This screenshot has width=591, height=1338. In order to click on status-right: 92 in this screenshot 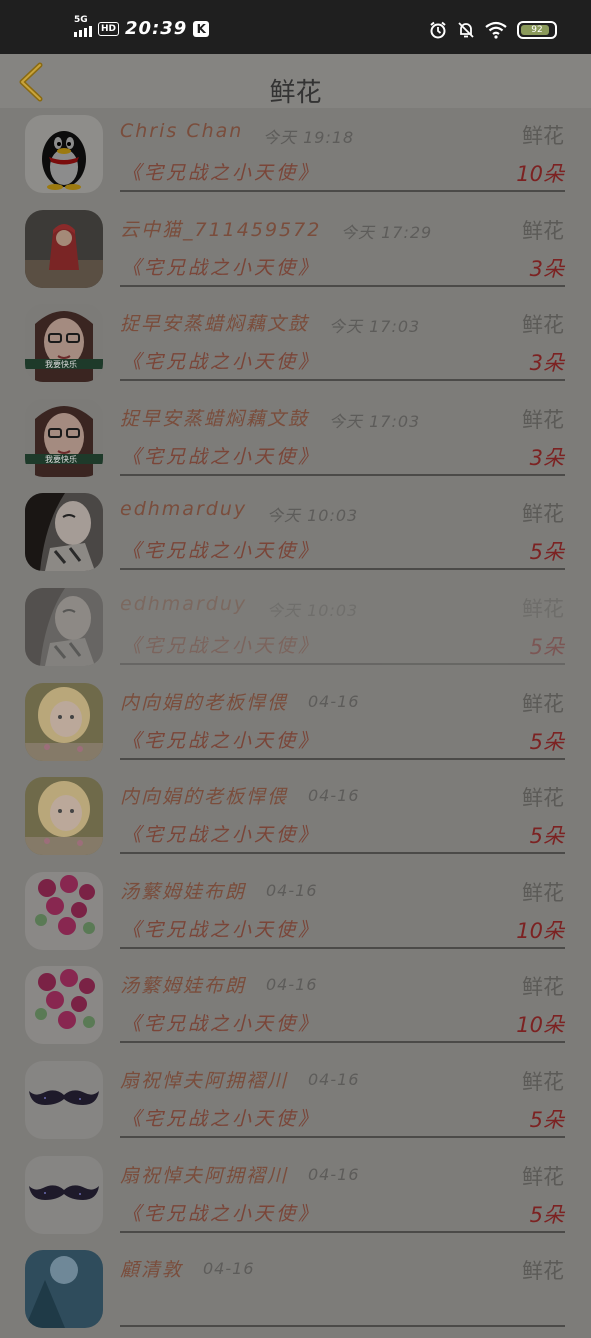, I will do `click(493, 30)`.